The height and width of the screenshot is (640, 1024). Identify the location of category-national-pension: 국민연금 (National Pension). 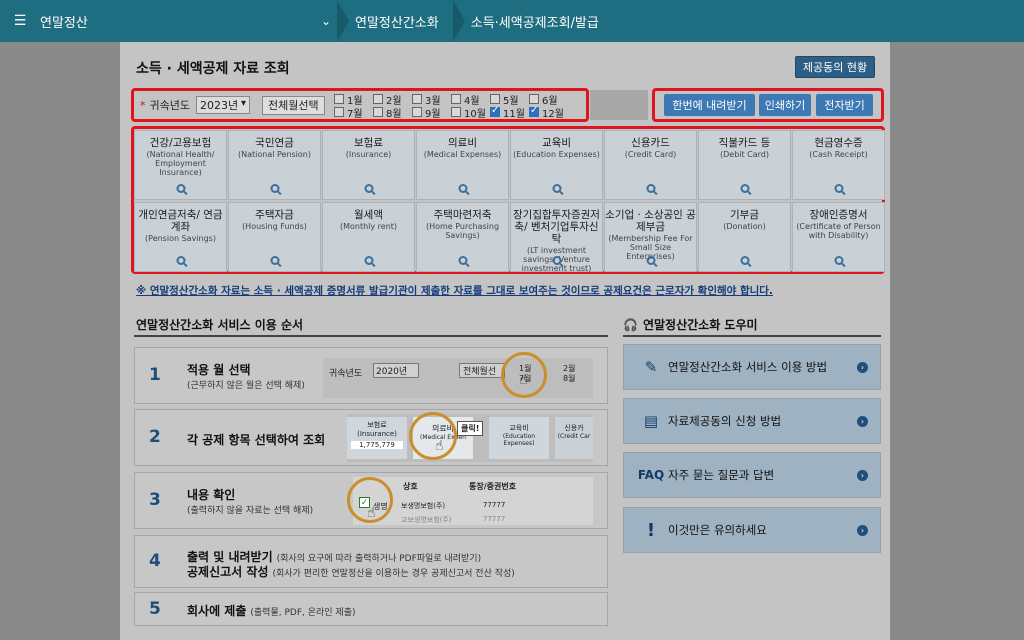
(274, 165).